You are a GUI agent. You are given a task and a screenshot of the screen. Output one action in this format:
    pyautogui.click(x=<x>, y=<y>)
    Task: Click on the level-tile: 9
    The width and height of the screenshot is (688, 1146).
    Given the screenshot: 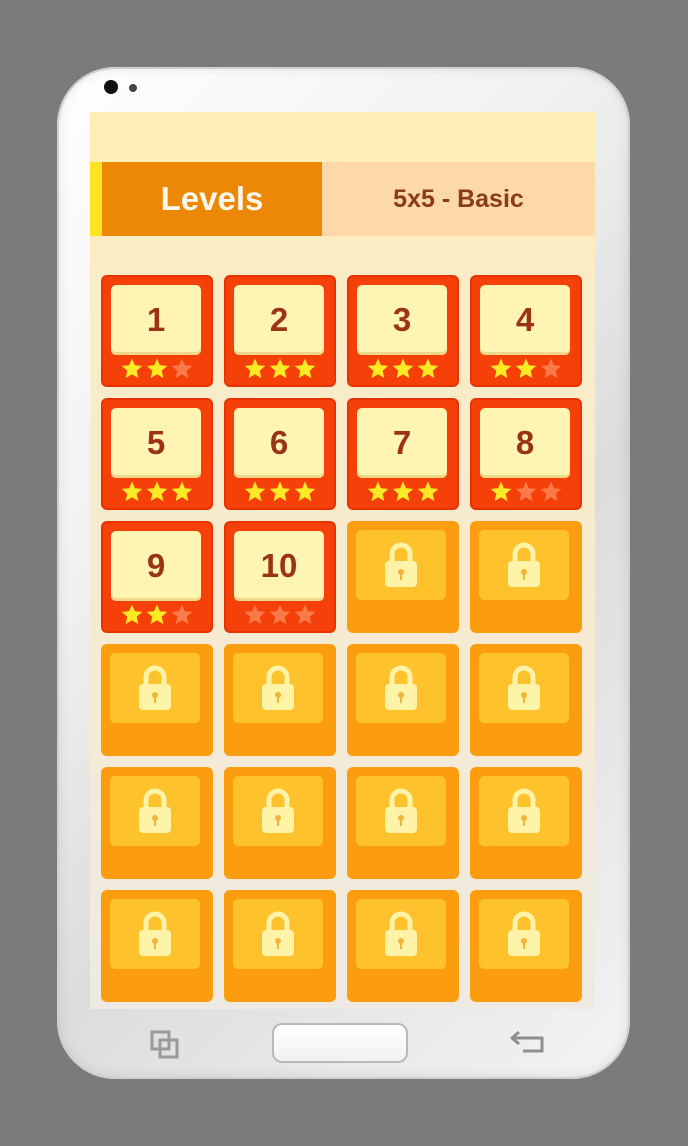 What is the action you would take?
    pyautogui.click(x=157, y=577)
    